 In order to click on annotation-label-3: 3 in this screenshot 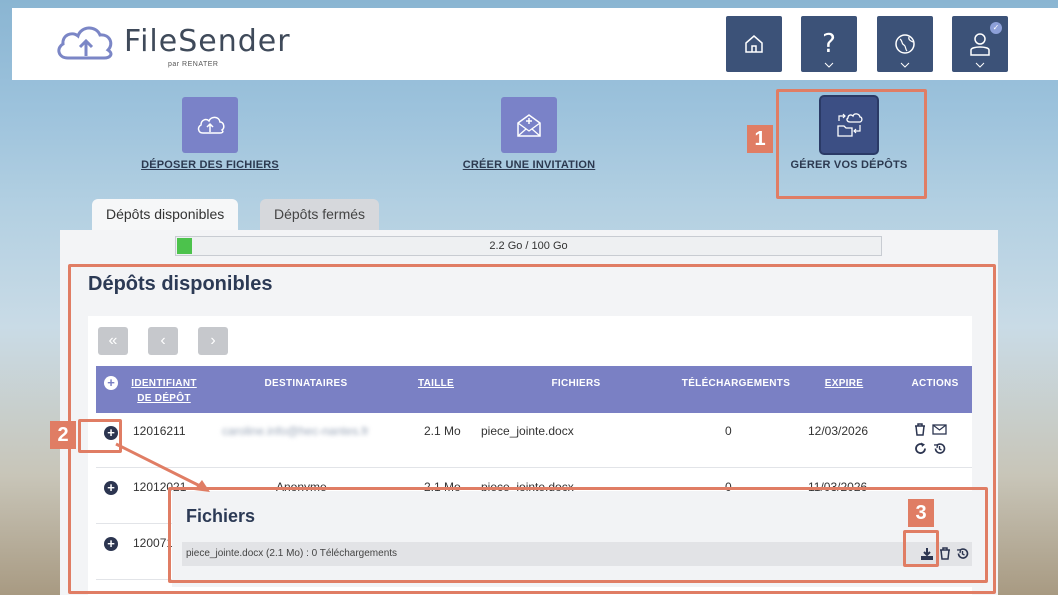, I will do `click(921, 513)`.